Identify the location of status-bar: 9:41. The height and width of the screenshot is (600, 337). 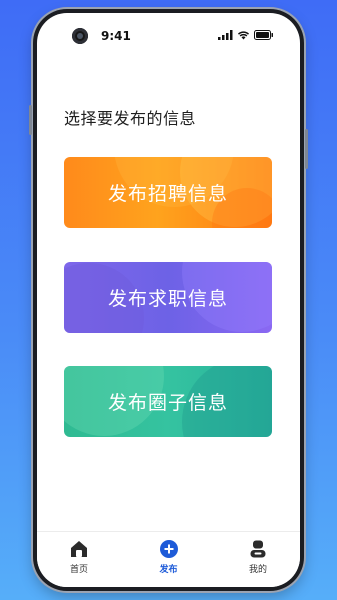
(168, 33).